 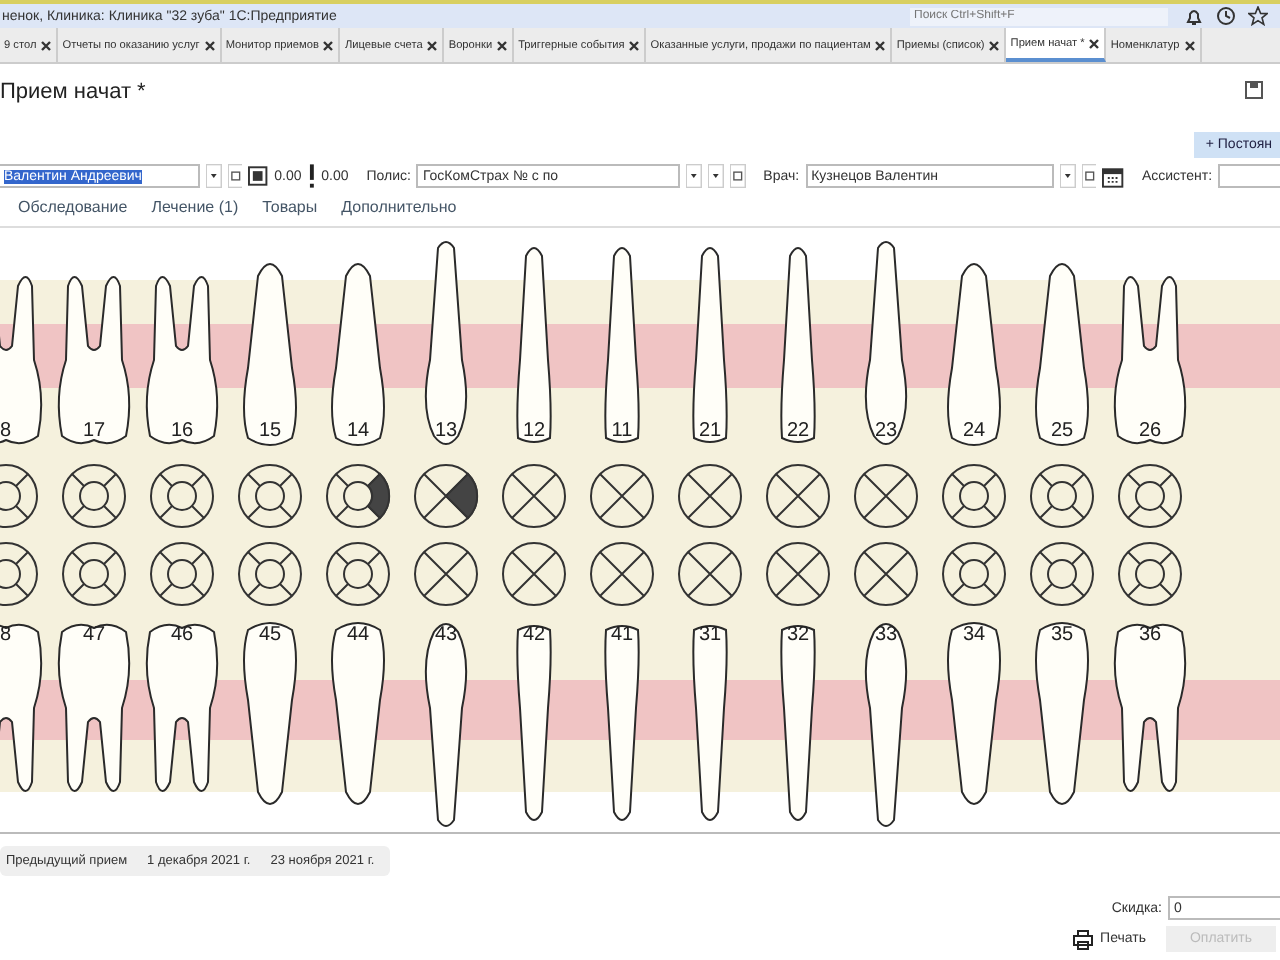 What do you see at coordinates (886, 635) in the screenshot?
I see `tooth-number: 33` at bounding box center [886, 635].